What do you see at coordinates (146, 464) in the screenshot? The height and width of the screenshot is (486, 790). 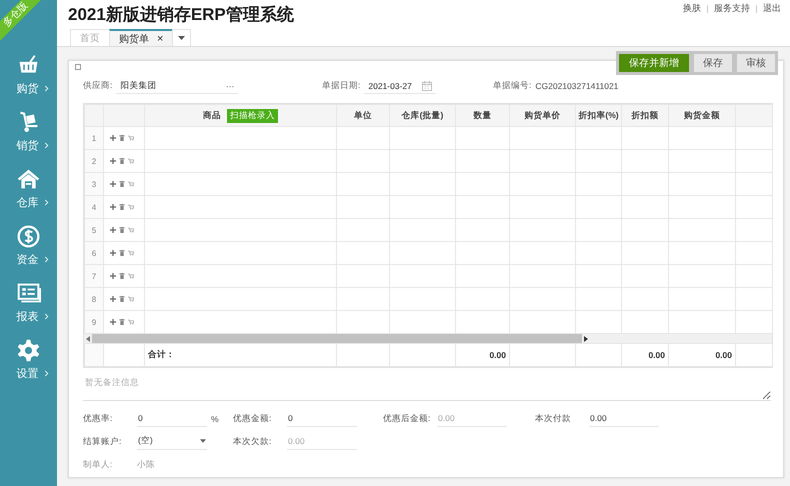 I see `creator-name: 小陈` at bounding box center [146, 464].